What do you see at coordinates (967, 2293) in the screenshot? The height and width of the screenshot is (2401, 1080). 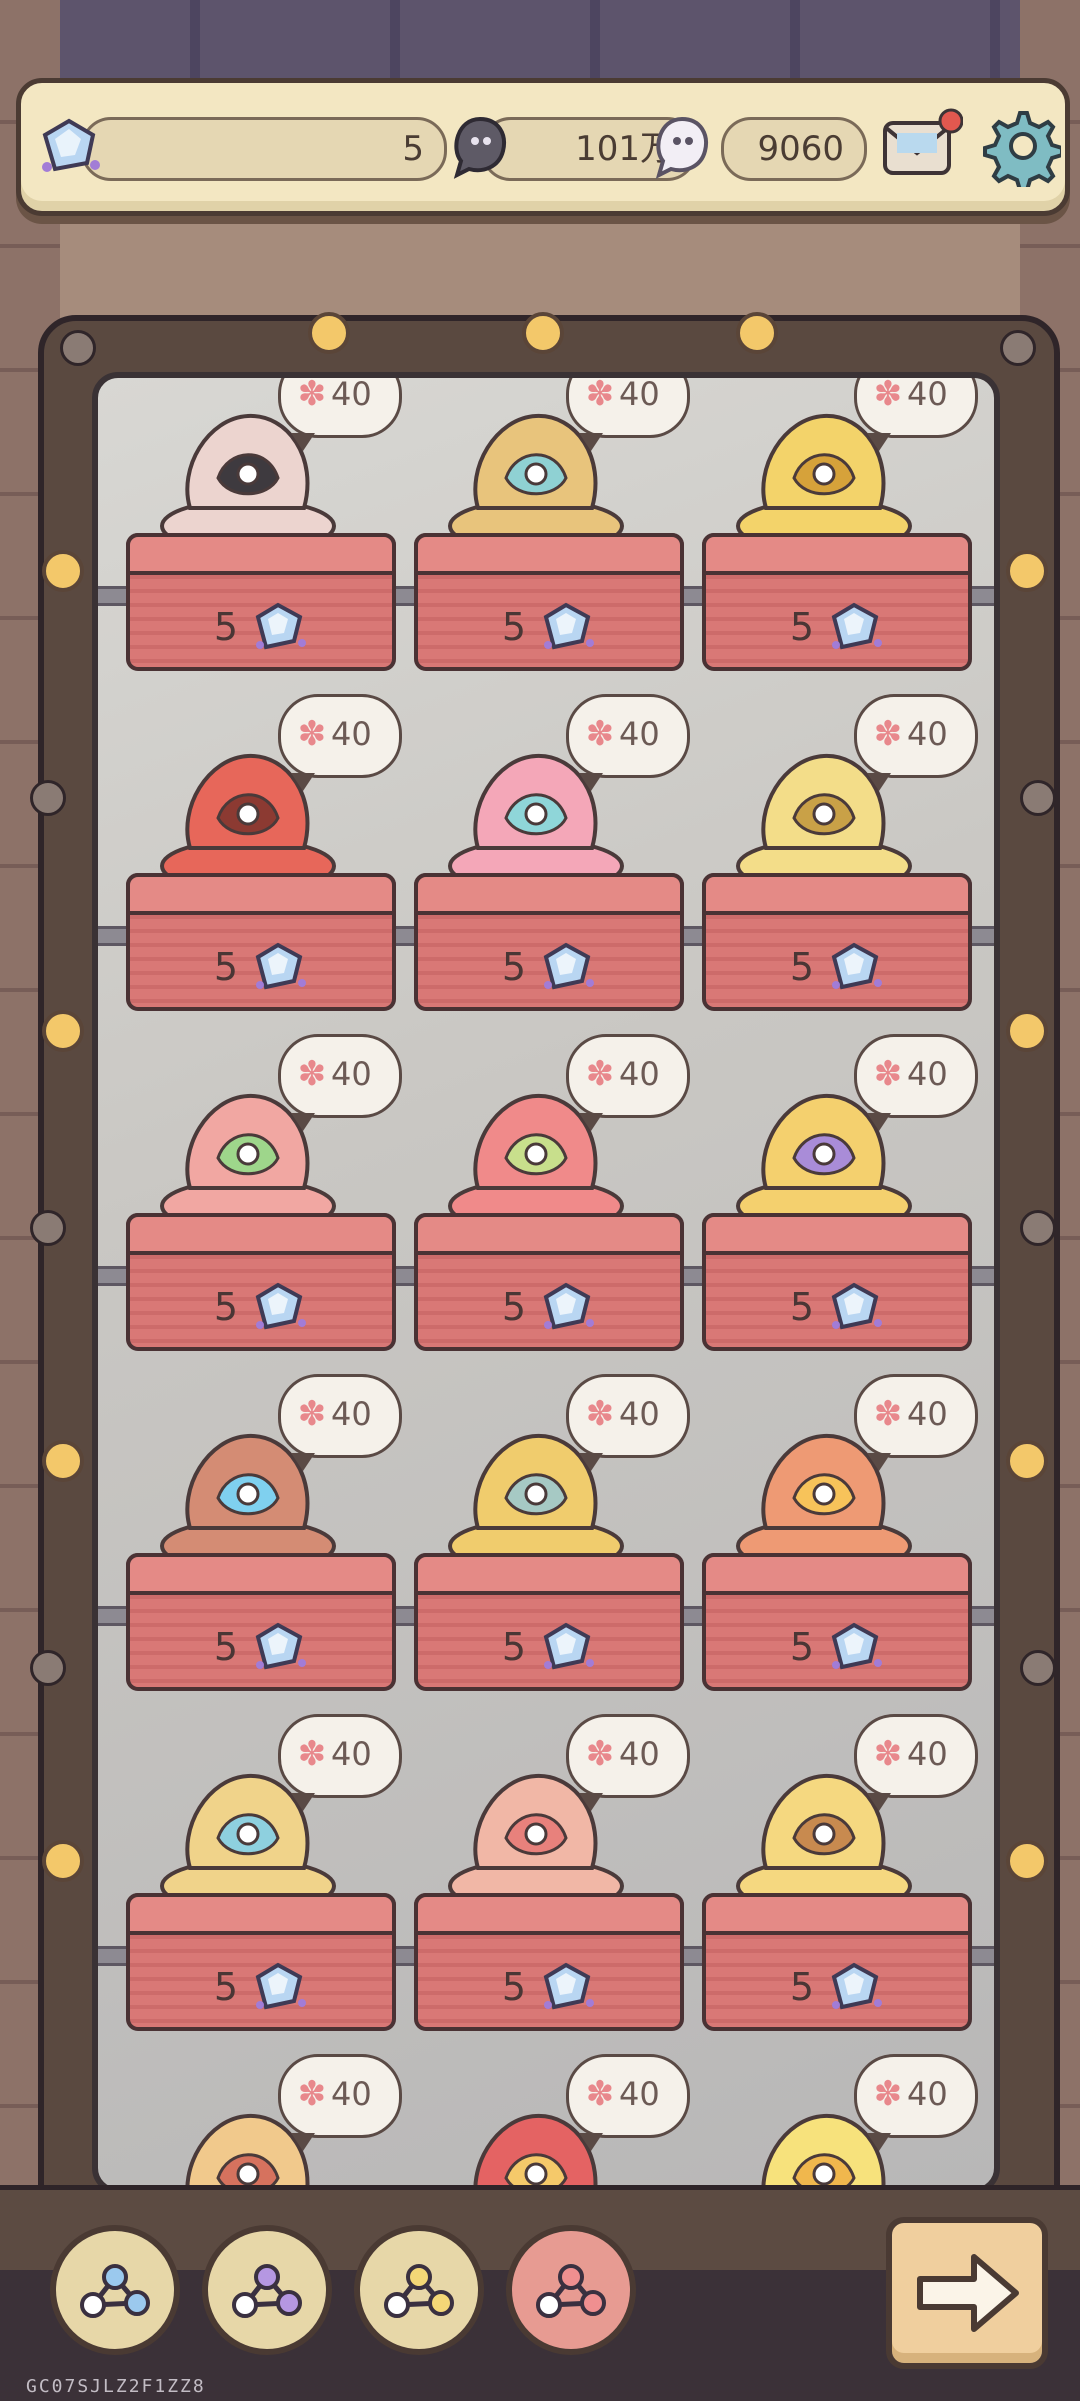 I see `next-page-button` at bounding box center [967, 2293].